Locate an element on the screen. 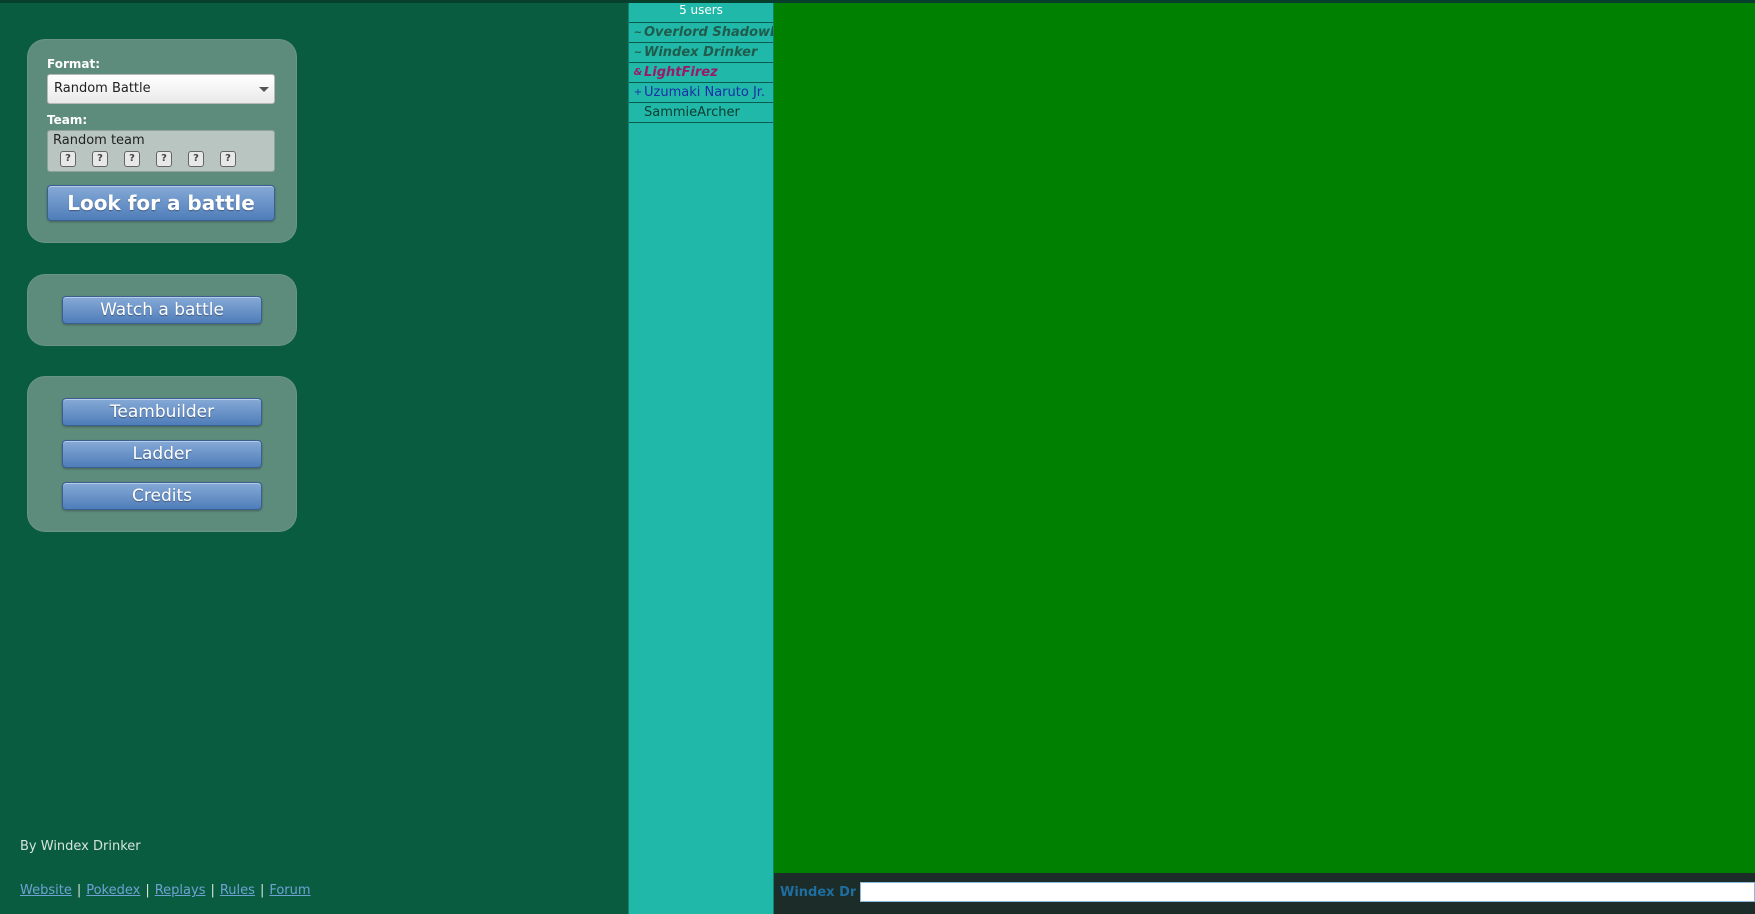 The image size is (1755, 914). forum-link: Forum is located at coordinates (289, 890).